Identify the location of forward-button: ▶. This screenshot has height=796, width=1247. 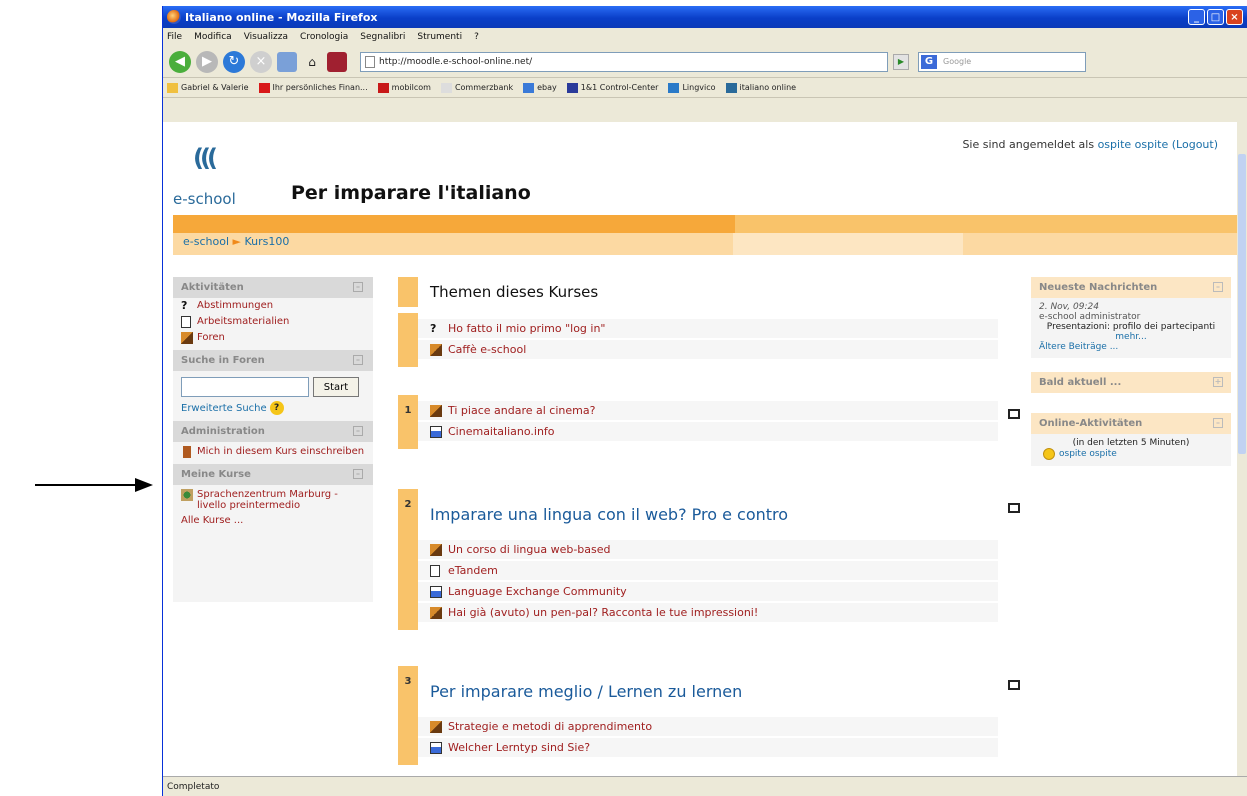
(207, 61).